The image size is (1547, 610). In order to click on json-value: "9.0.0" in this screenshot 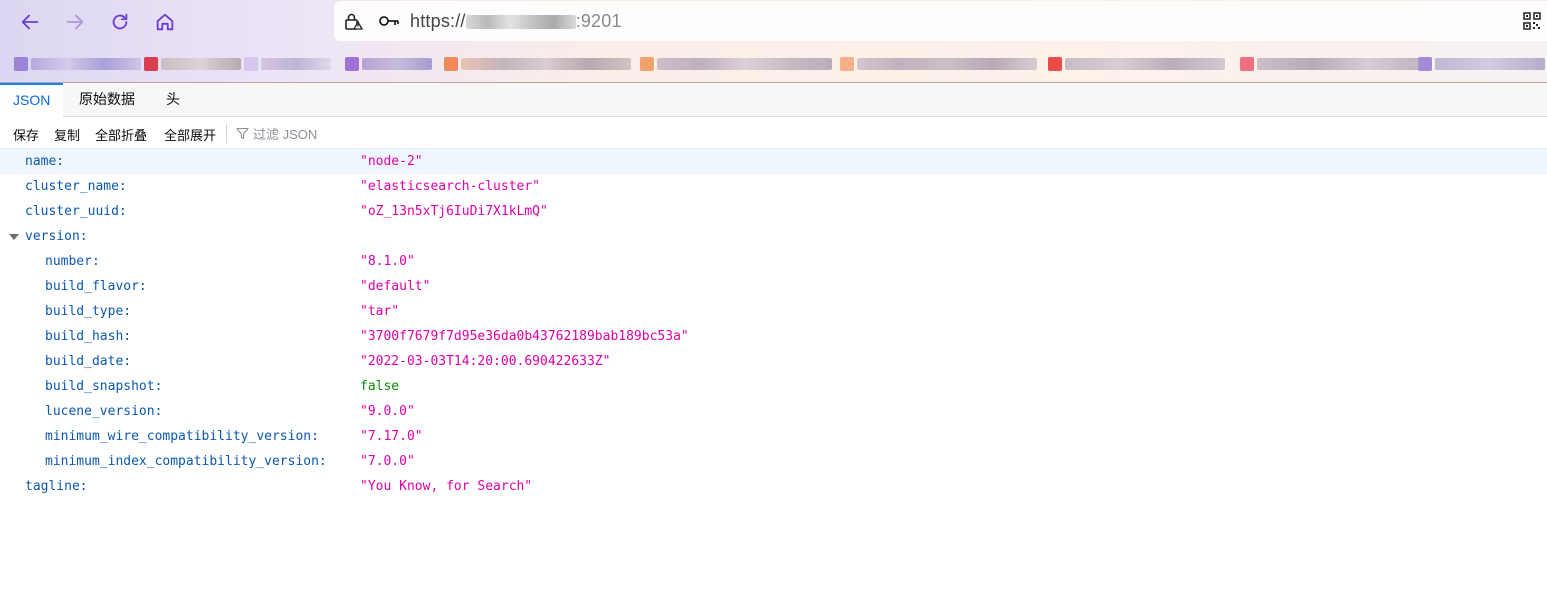, I will do `click(387, 411)`.